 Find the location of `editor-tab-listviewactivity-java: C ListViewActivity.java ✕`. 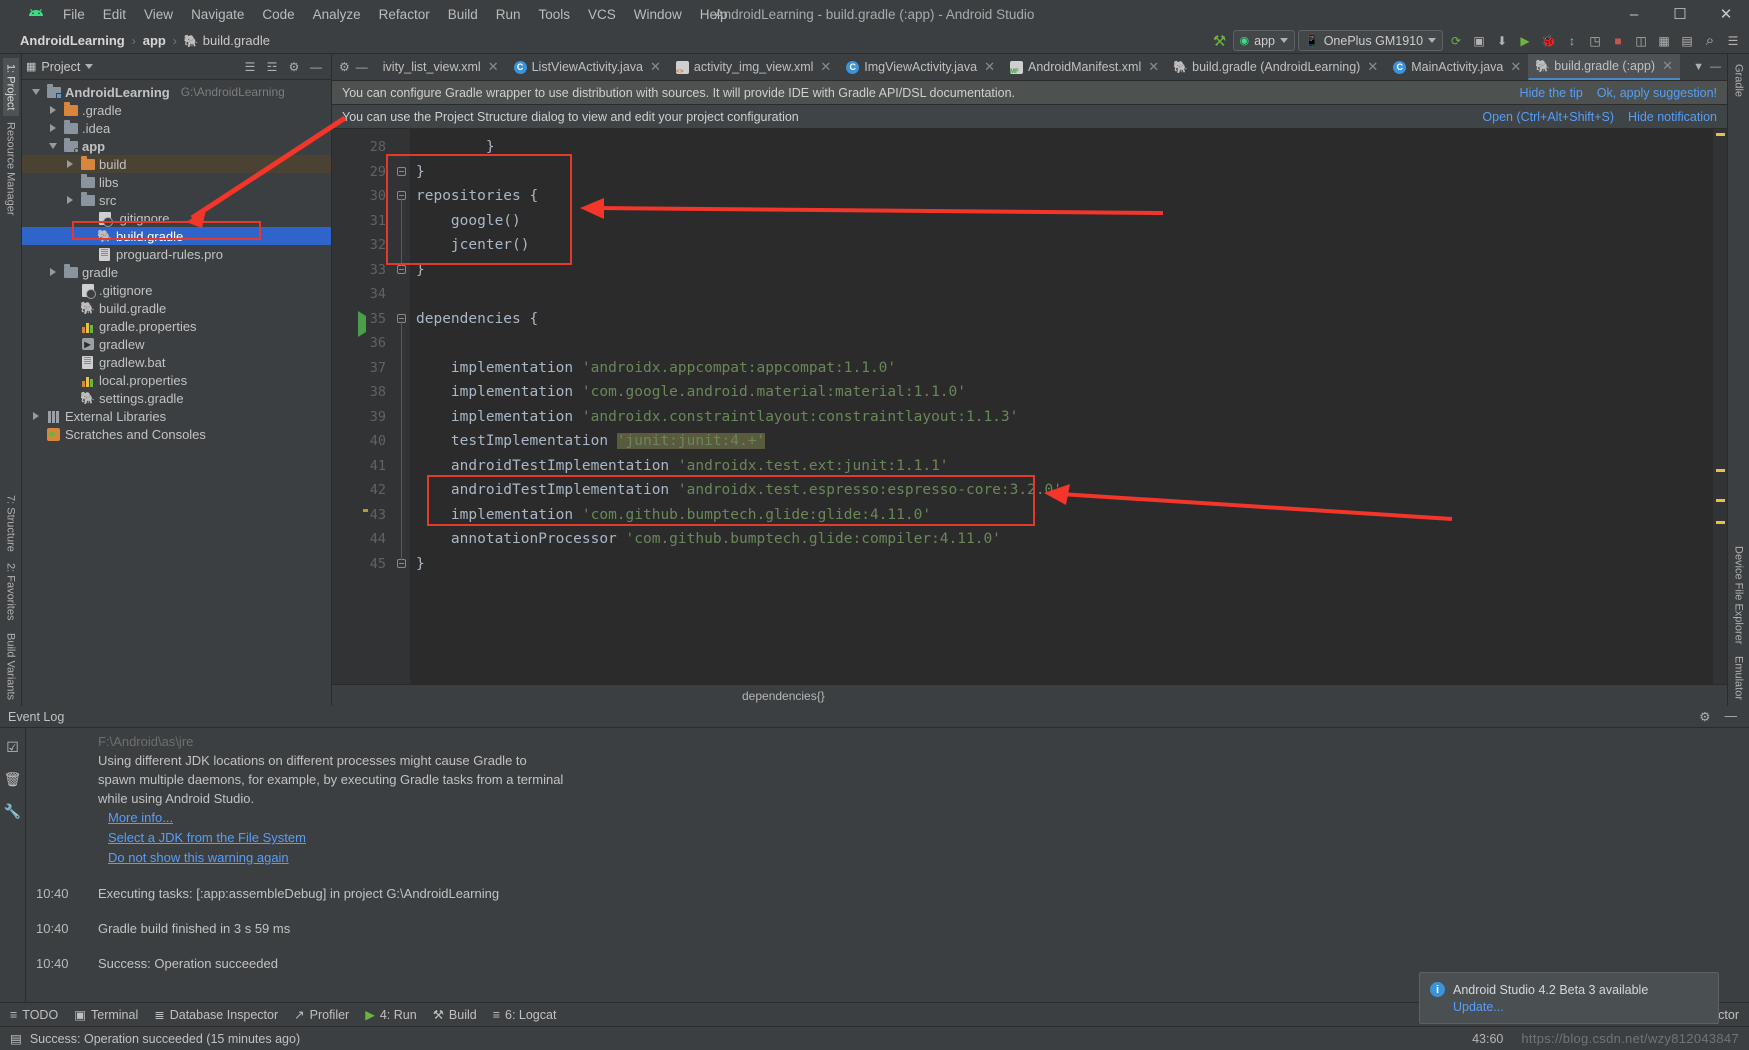

editor-tab-listviewactivity-java: C ListViewActivity.java ✕ is located at coordinates (587, 67).